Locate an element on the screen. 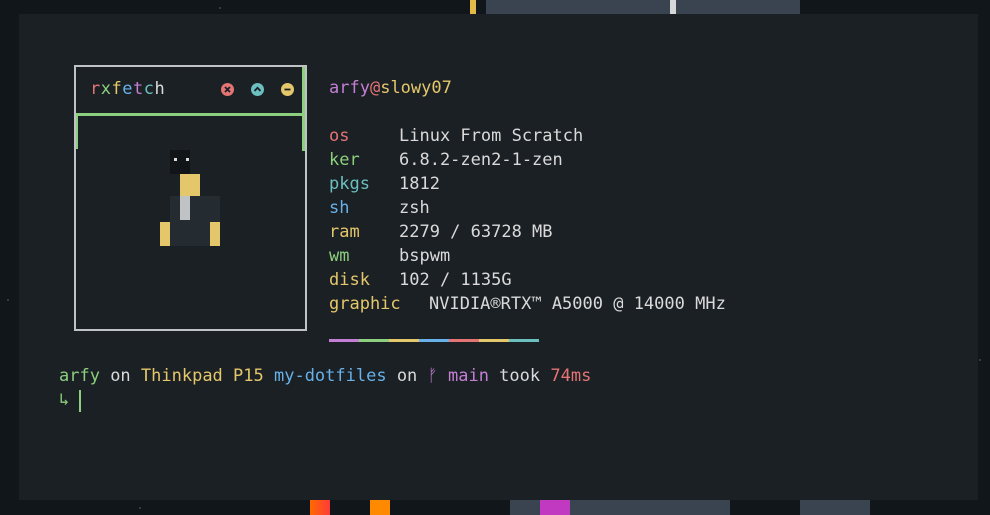 The image size is (990, 515). info-value: bspwm is located at coordinates (425, 256).